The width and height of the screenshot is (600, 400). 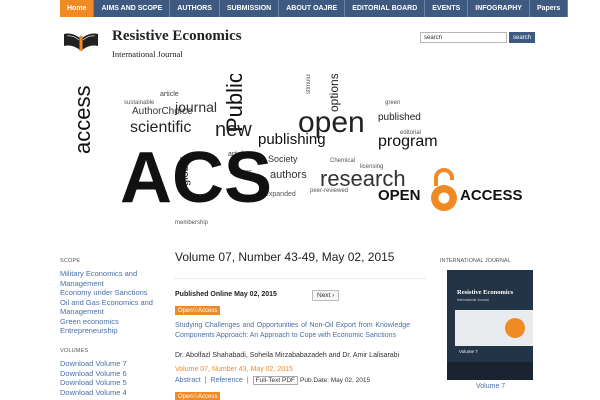 I want to click on scope-link: Oil and Gas Economics and, so click(x=106, y=303).